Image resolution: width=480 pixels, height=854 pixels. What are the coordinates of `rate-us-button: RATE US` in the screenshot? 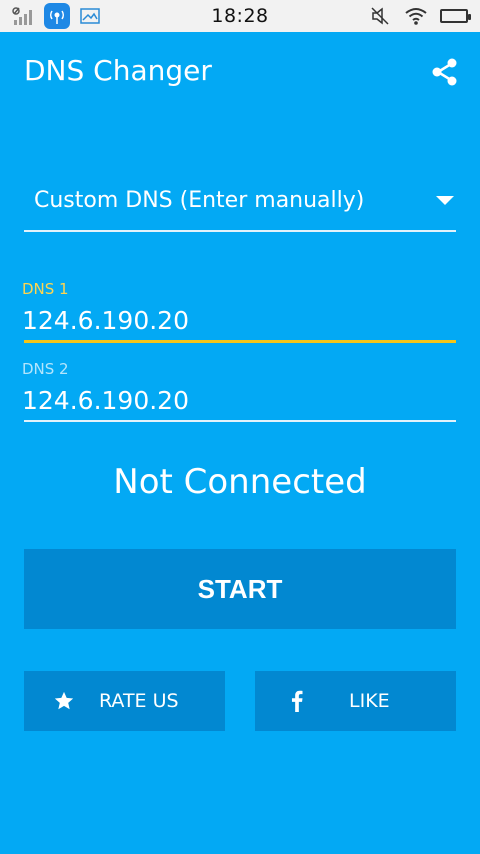 It's located at (124, 701).